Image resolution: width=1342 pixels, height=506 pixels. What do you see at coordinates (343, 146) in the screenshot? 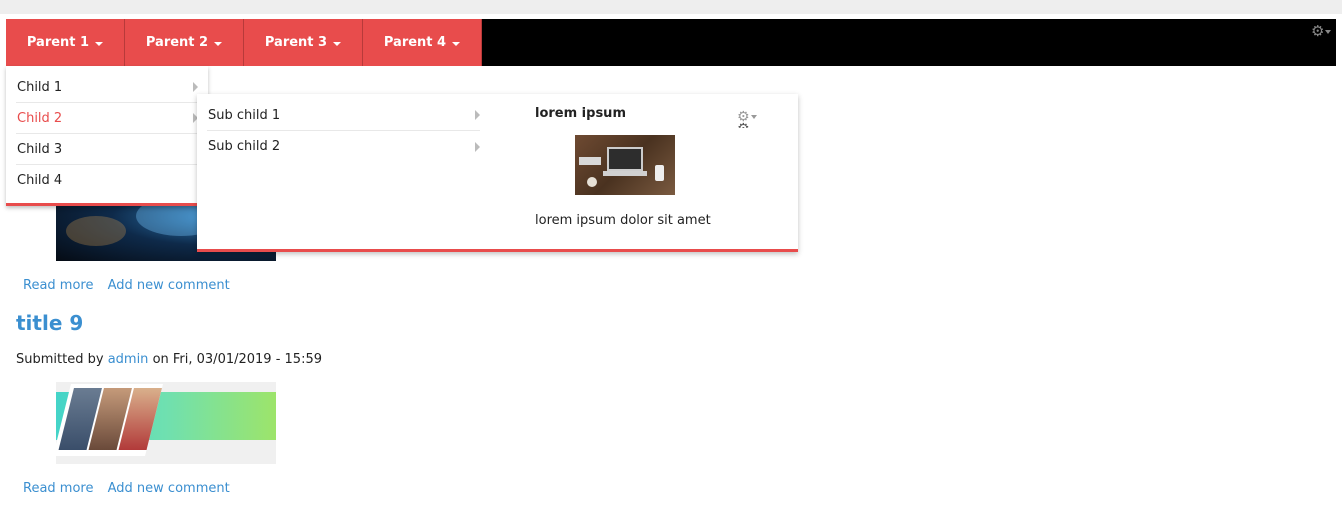
I see `menu-item-sub-child-2: Sub child 2` at bounding box center [343, 146].